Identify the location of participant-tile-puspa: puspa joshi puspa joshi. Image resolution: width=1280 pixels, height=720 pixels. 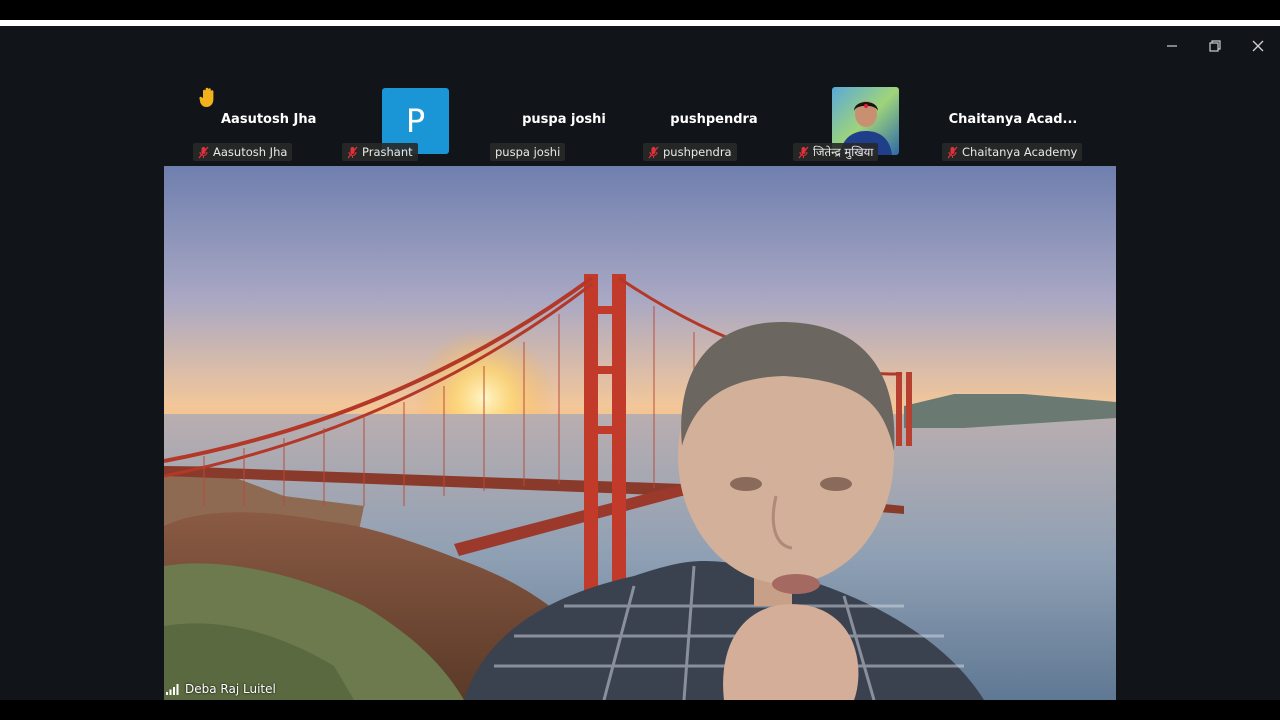
(561, 122).